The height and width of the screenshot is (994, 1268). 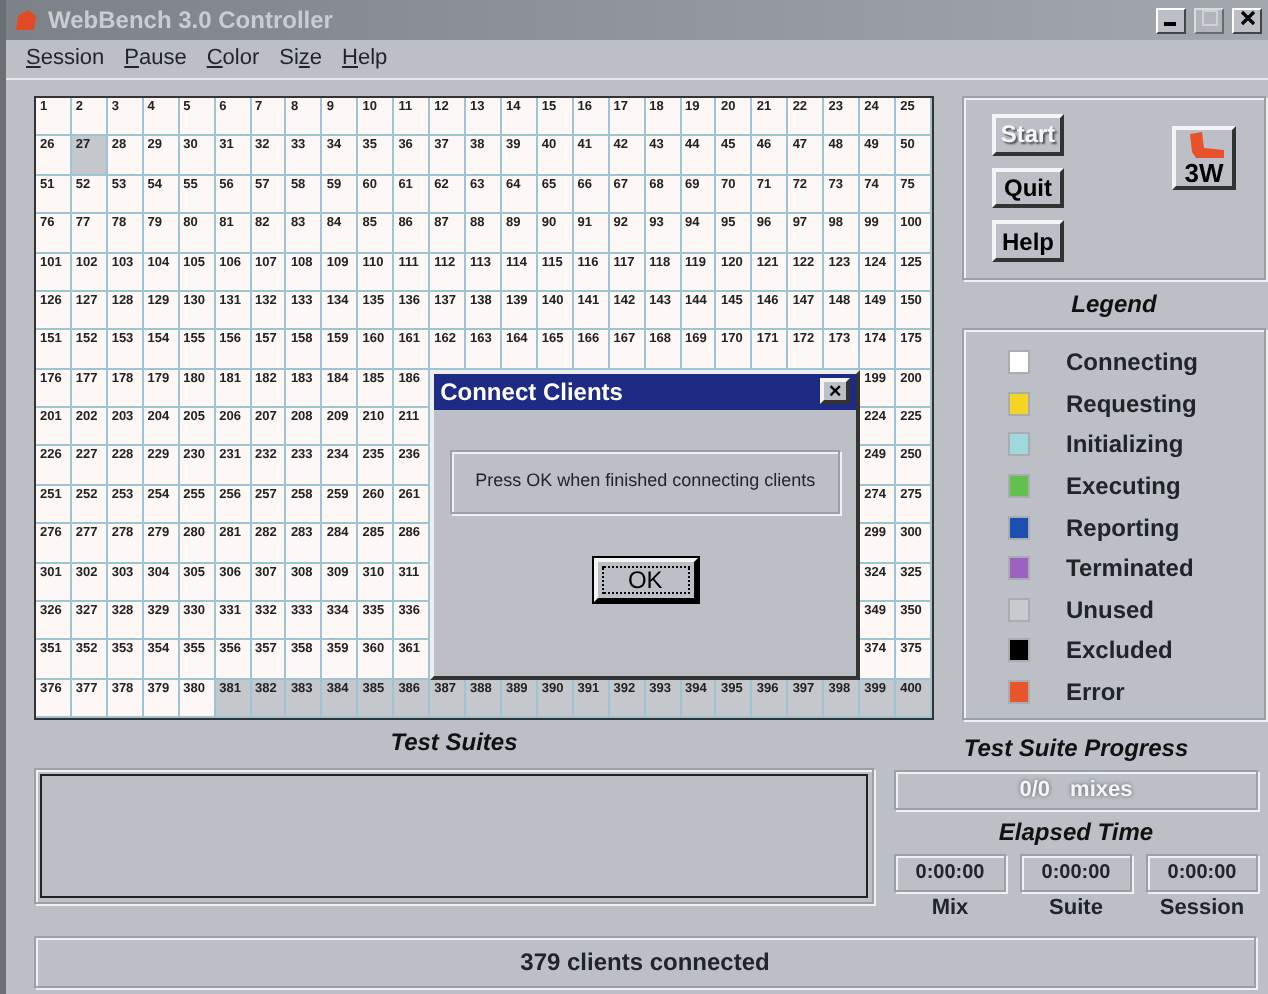 I want to click on window-title: WebBench 3.0 Controller, so click(x=191, y=21).